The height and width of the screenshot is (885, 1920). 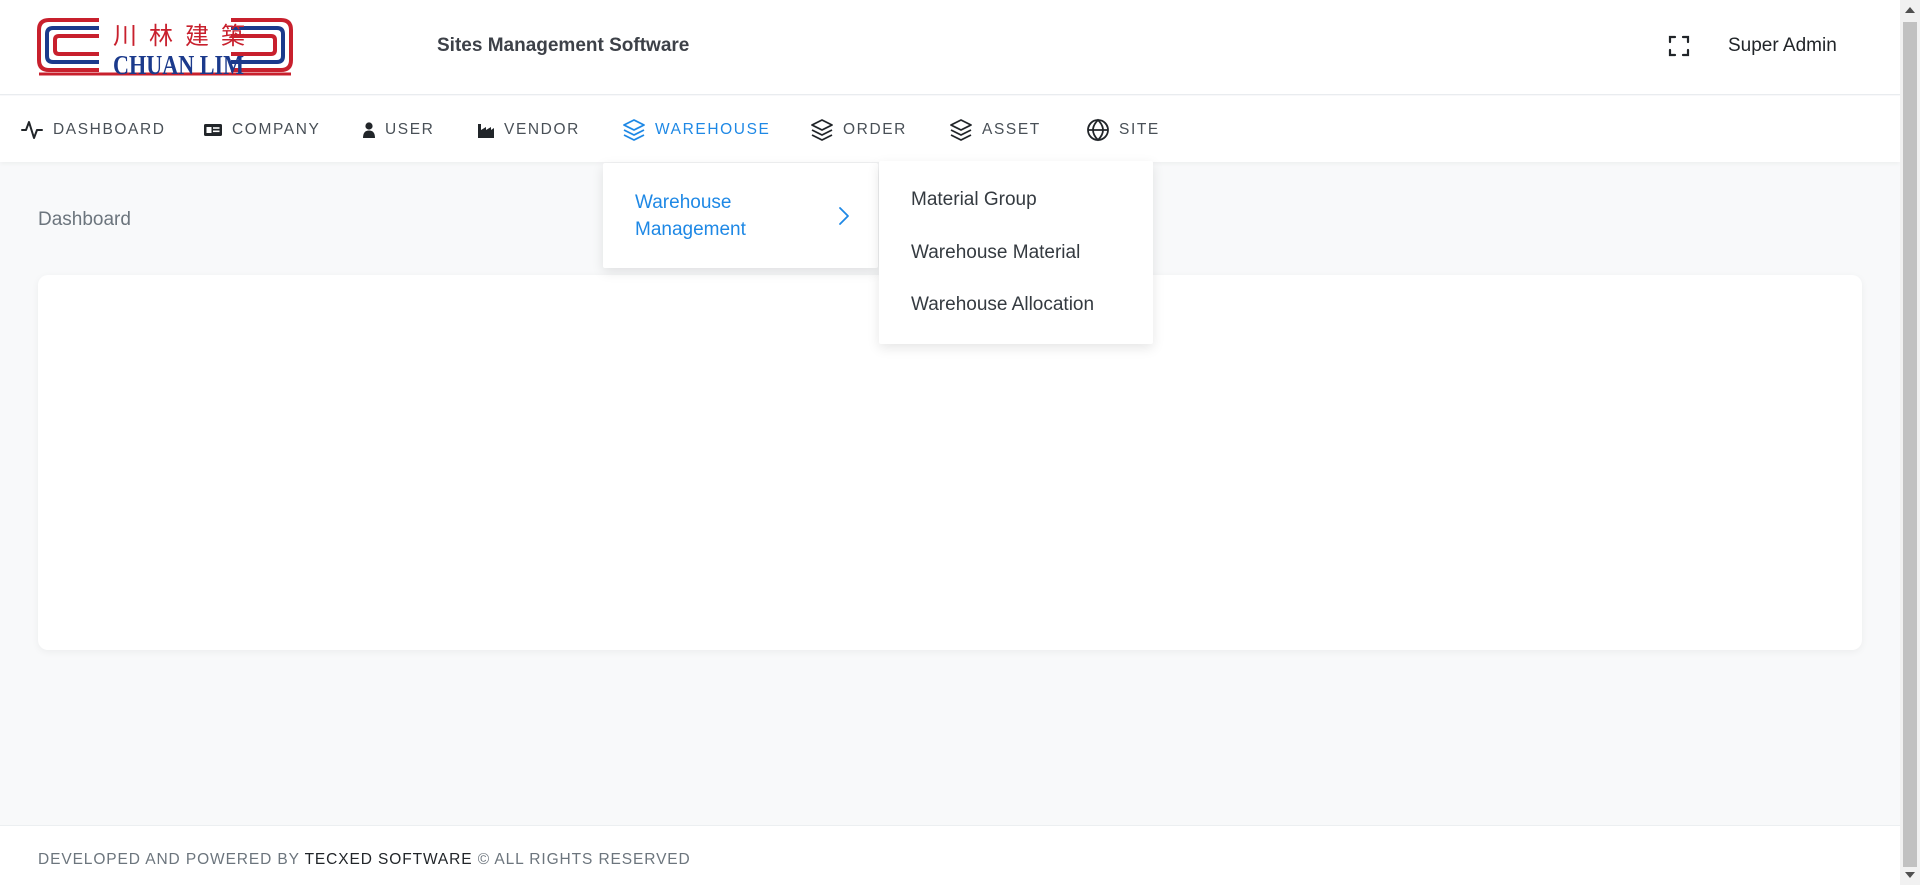 I want to click on scroll-down-arrow-icon, so click(x=1910, y=875).